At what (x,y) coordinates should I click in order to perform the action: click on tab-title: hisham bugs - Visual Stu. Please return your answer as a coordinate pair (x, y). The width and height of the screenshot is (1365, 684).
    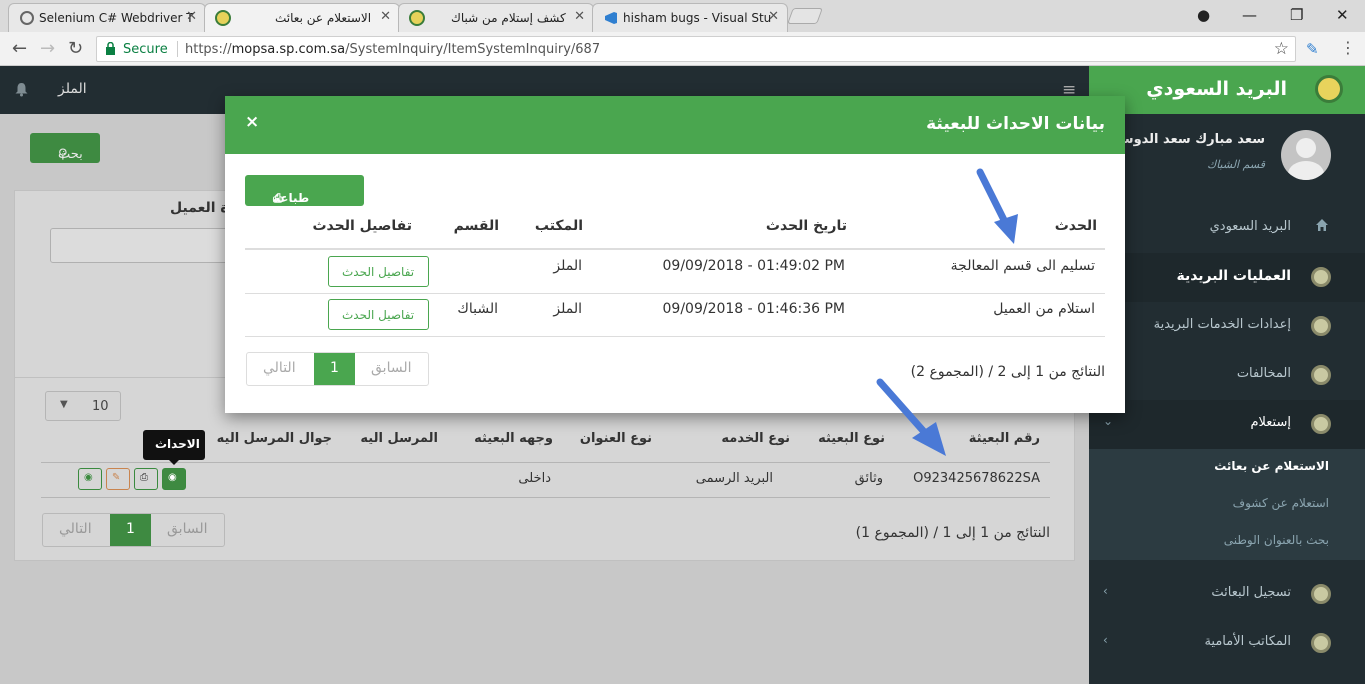
    Looking at the image, I should click on (697, 18).